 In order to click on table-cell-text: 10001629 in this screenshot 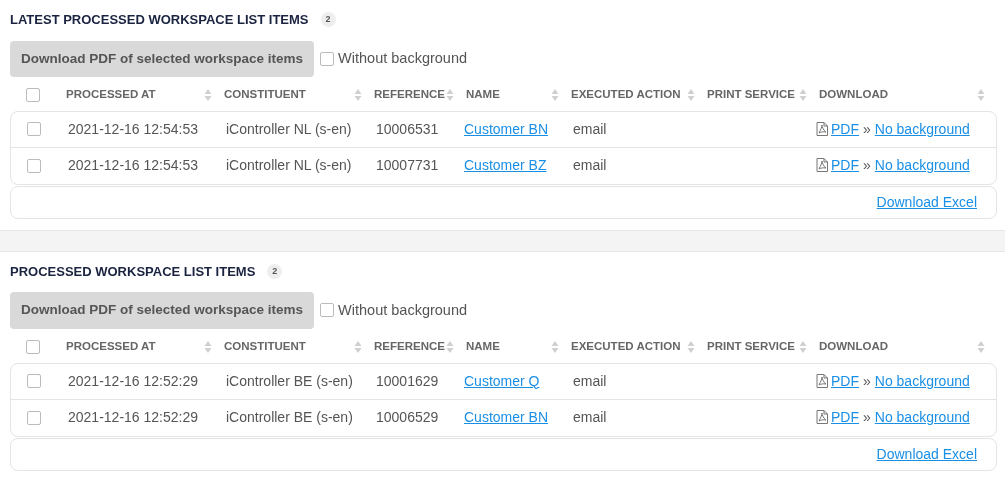, I will do `click(407, 381)`.